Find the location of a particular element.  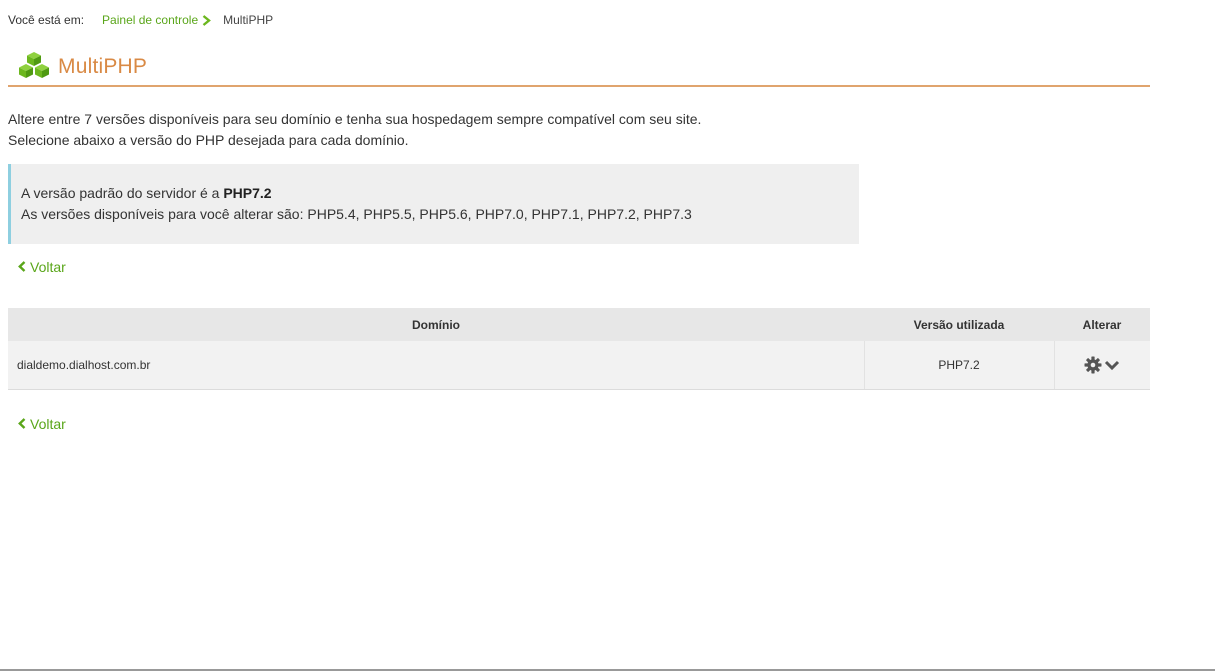

page-title: MultiPHP is located at coordinates (103, 66).